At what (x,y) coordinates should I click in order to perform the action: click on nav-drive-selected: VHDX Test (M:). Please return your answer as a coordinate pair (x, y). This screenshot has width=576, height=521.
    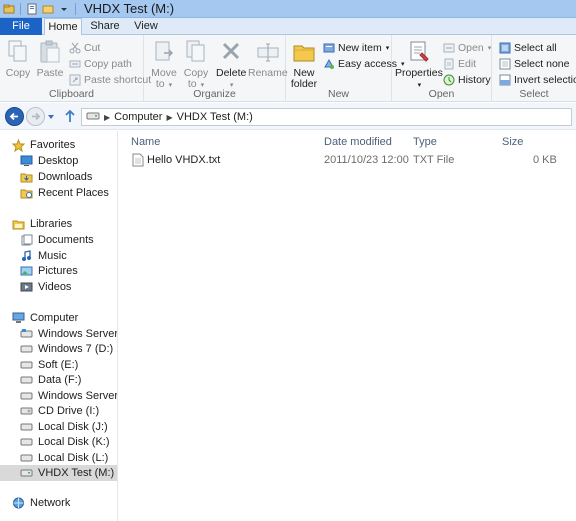
    Looking at the image, I should click on (58, 473).